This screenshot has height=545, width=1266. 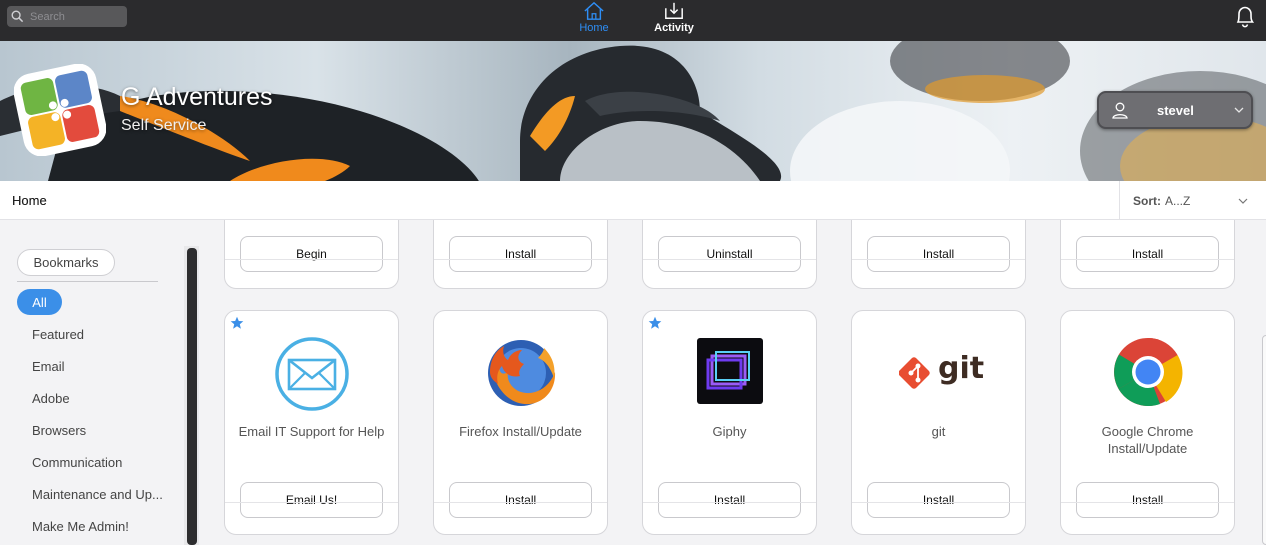 What do you see at coordinates (729, 422) in the screenshot?
I see `app-card-giphy: Giphy Install` at bounding box center [729, 422].